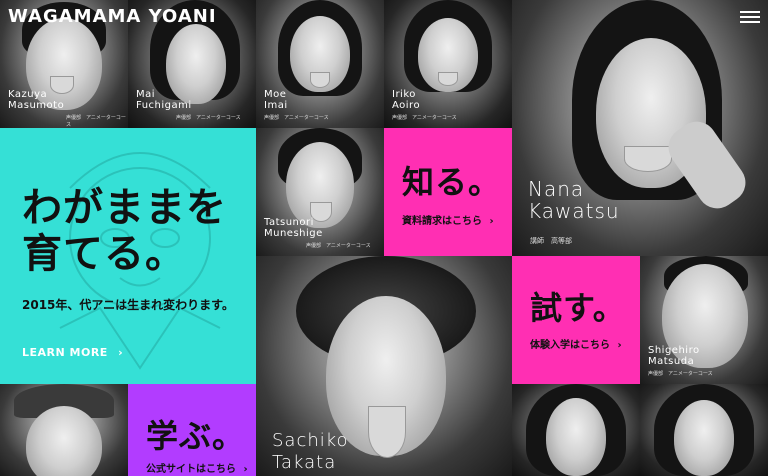 The width and height of the screenshot is (768, 476). Describe the element at coordinates (320, 64) in the screenshot. I see `profile-tile-imai: Moe Imai 声優部 アニメーターコース` at that location.